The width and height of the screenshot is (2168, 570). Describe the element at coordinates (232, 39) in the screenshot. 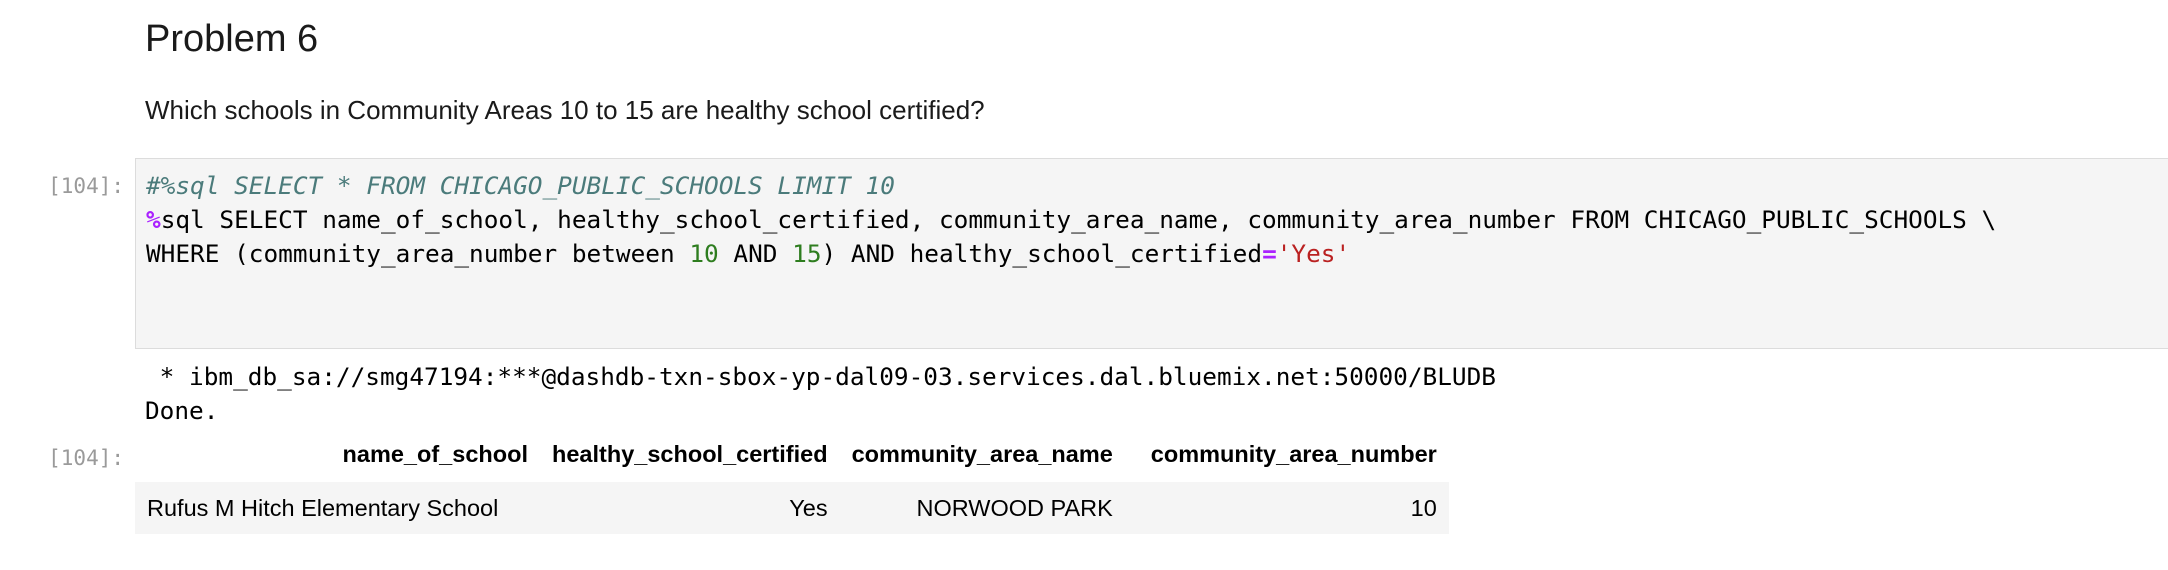

I see `problem-heading: Problem 6` at that location.